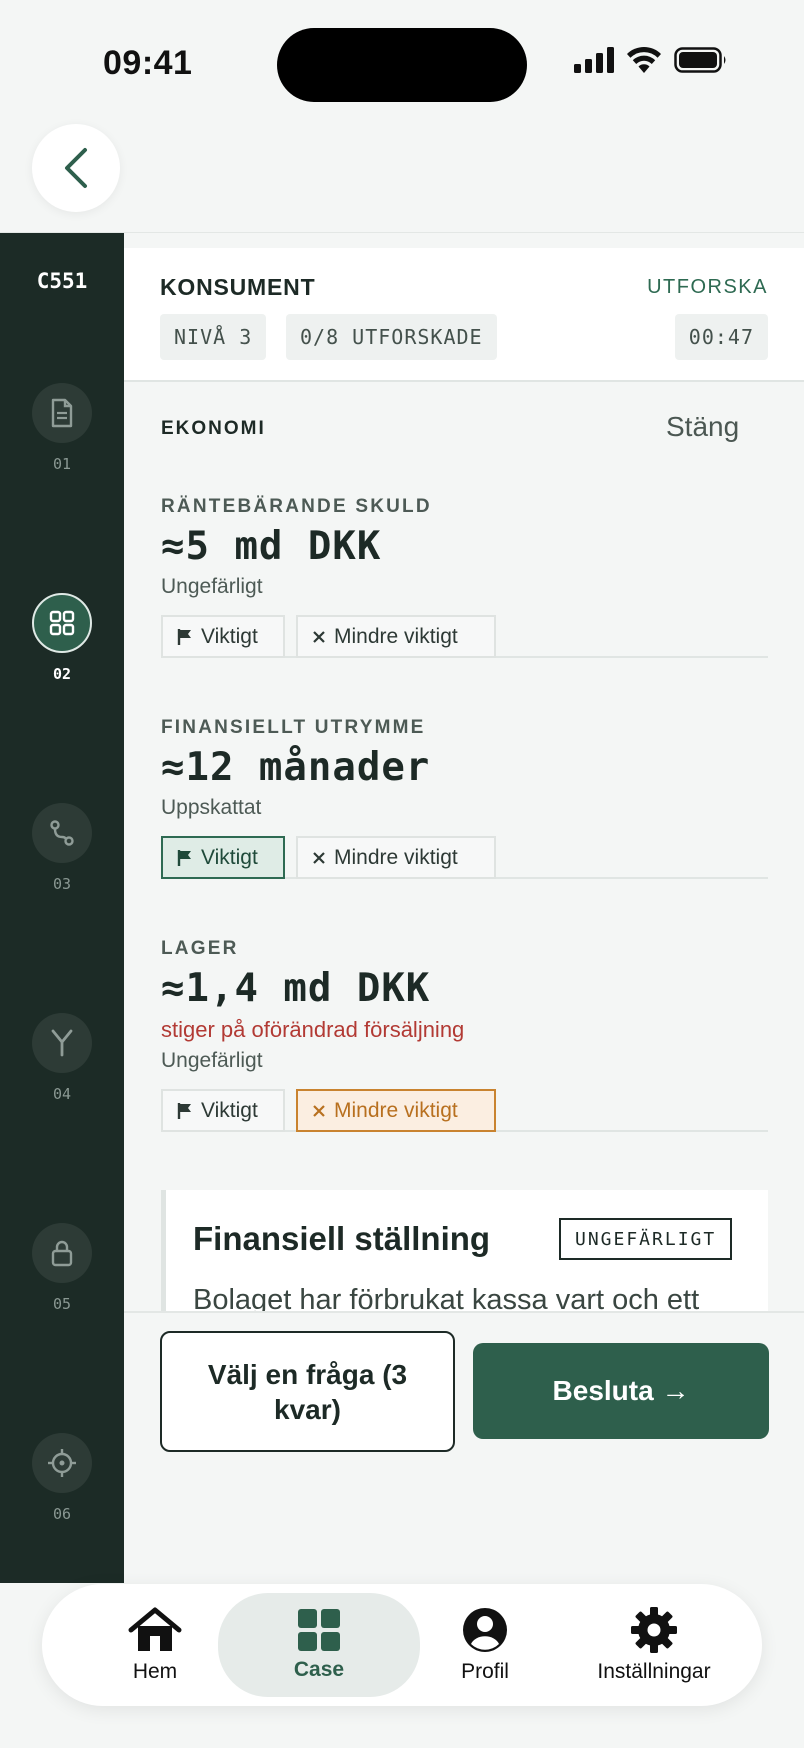 The image size is (804, 1748). What do you see at coordinates (342, 1238) in the screenshot?
I see `summary-title: Finansiell ställning` at bounding box center [342, 1238].